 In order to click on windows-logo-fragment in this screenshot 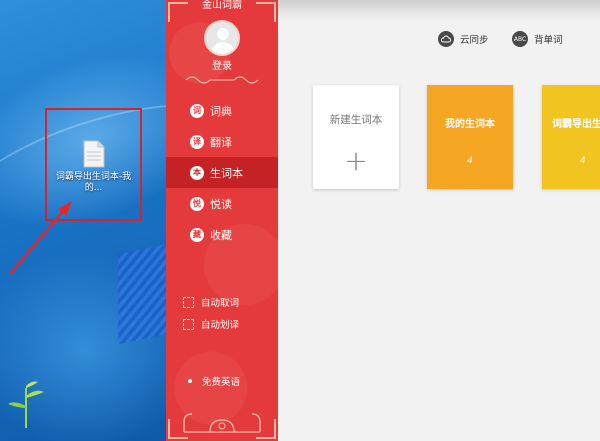, I will do `click(143, 293)`.